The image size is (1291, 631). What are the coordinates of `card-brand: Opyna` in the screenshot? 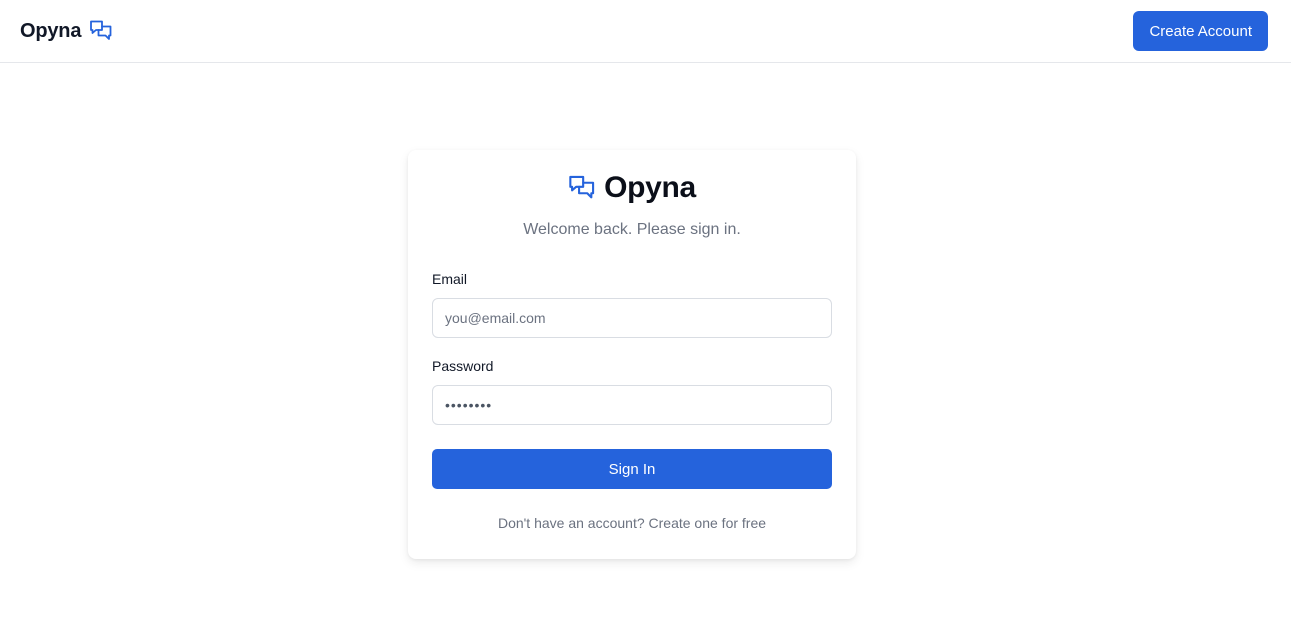 It's located at (632, 187).